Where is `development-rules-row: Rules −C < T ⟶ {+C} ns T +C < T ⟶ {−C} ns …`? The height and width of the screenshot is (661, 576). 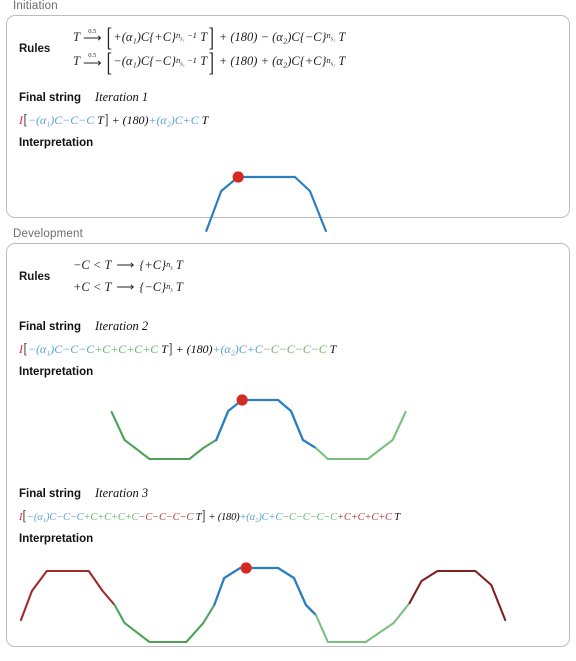 development-rules-row: Rules −C < T ⟶ {+C} ns T +C < T ⟶ {−C} ns … is located at coordinates (288, 274).